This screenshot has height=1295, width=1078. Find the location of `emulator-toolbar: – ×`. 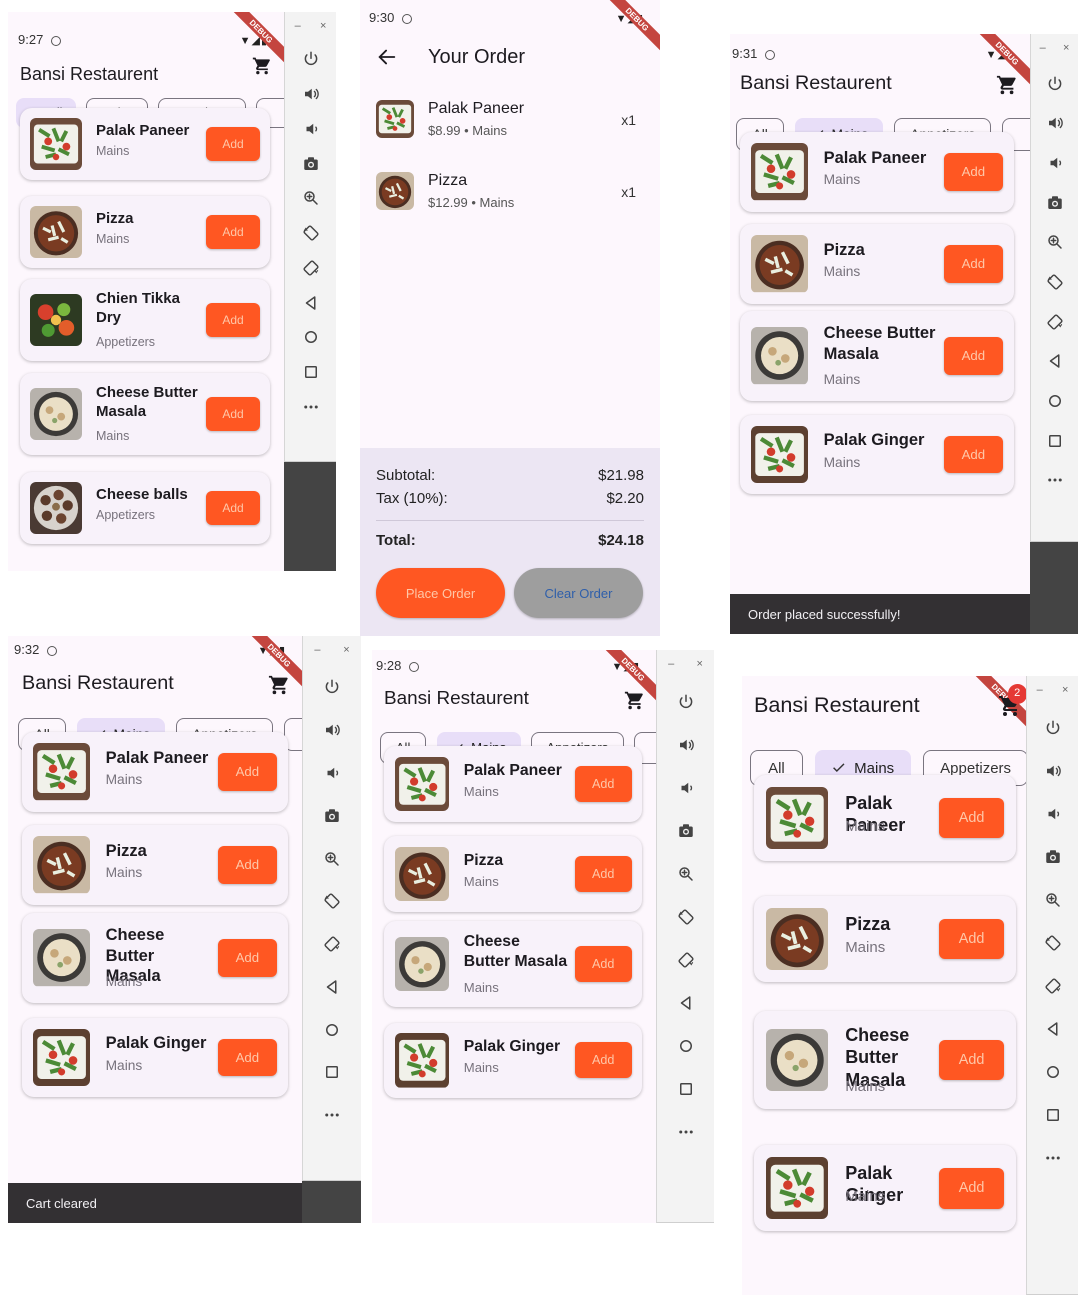

emulator-toolbar: – × is located at coordinates (685, 936).